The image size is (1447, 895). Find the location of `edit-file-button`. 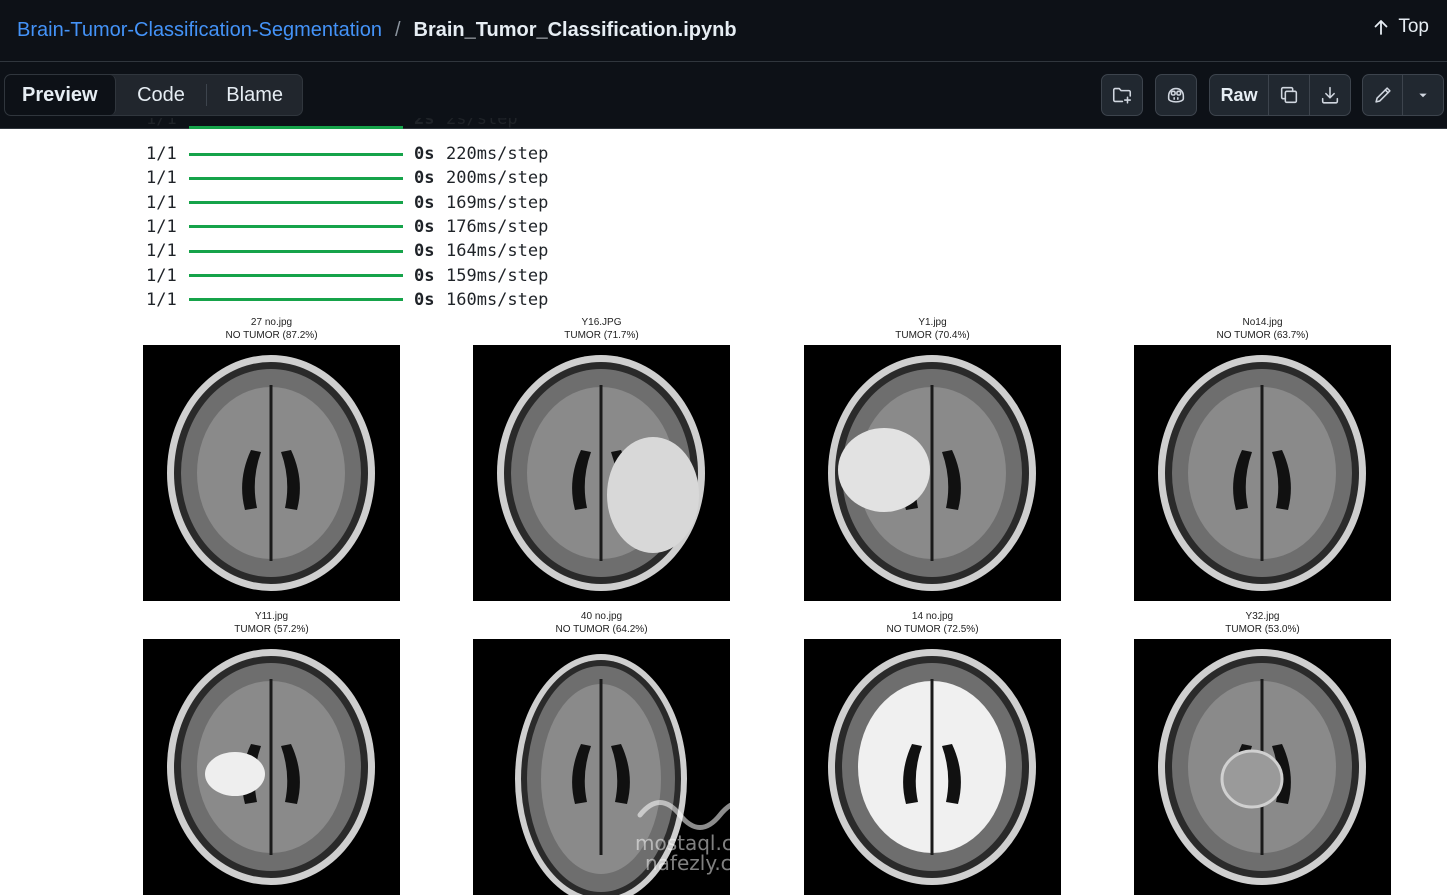

edit-file-button is located at coordinates (1383, 95).